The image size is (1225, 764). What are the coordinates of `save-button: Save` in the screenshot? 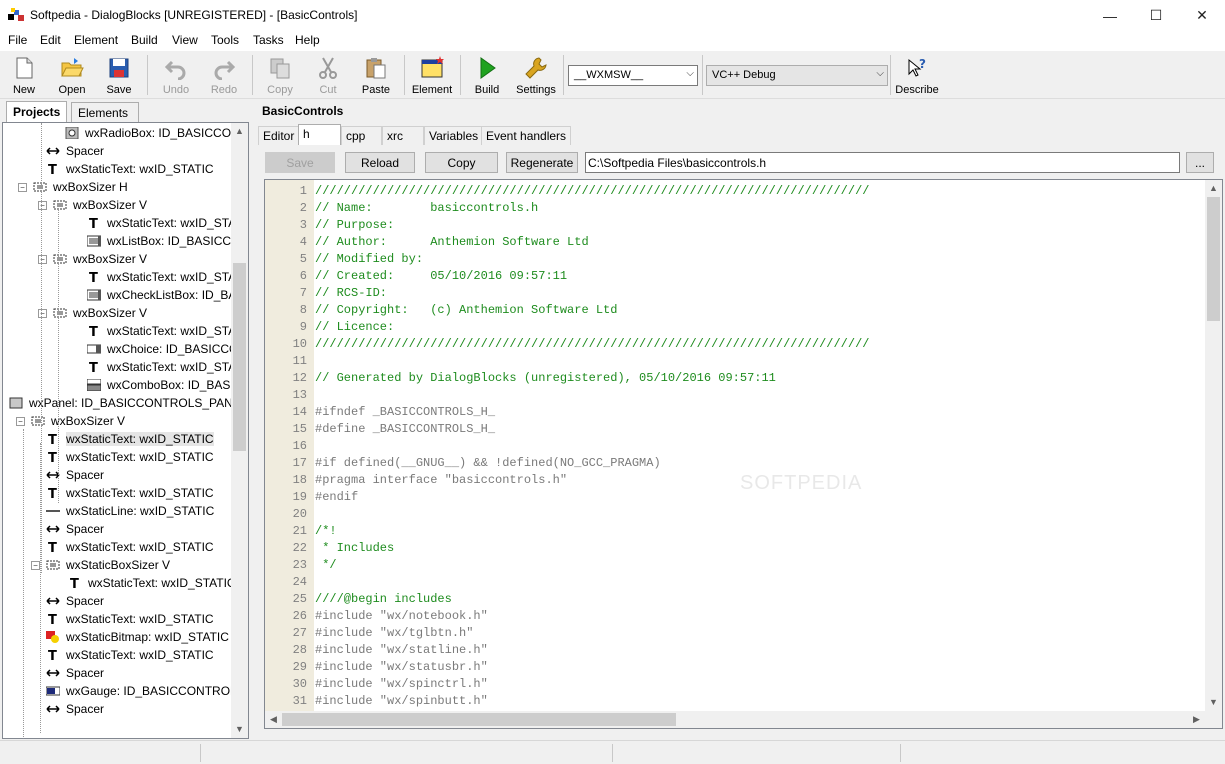 It's located at (119, 75).